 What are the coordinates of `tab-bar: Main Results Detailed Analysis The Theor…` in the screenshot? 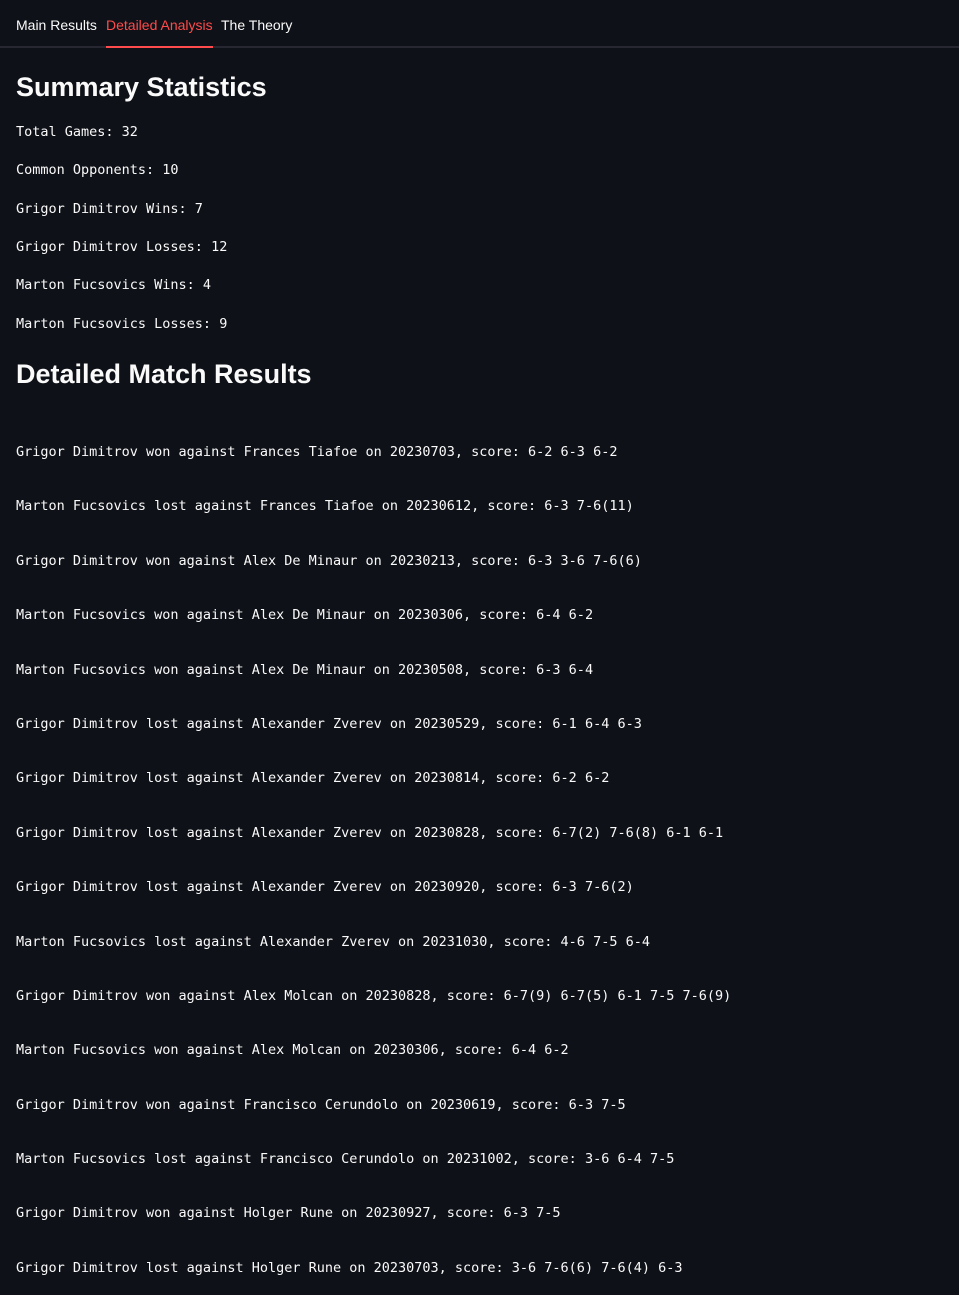 It's located at (479, 24).